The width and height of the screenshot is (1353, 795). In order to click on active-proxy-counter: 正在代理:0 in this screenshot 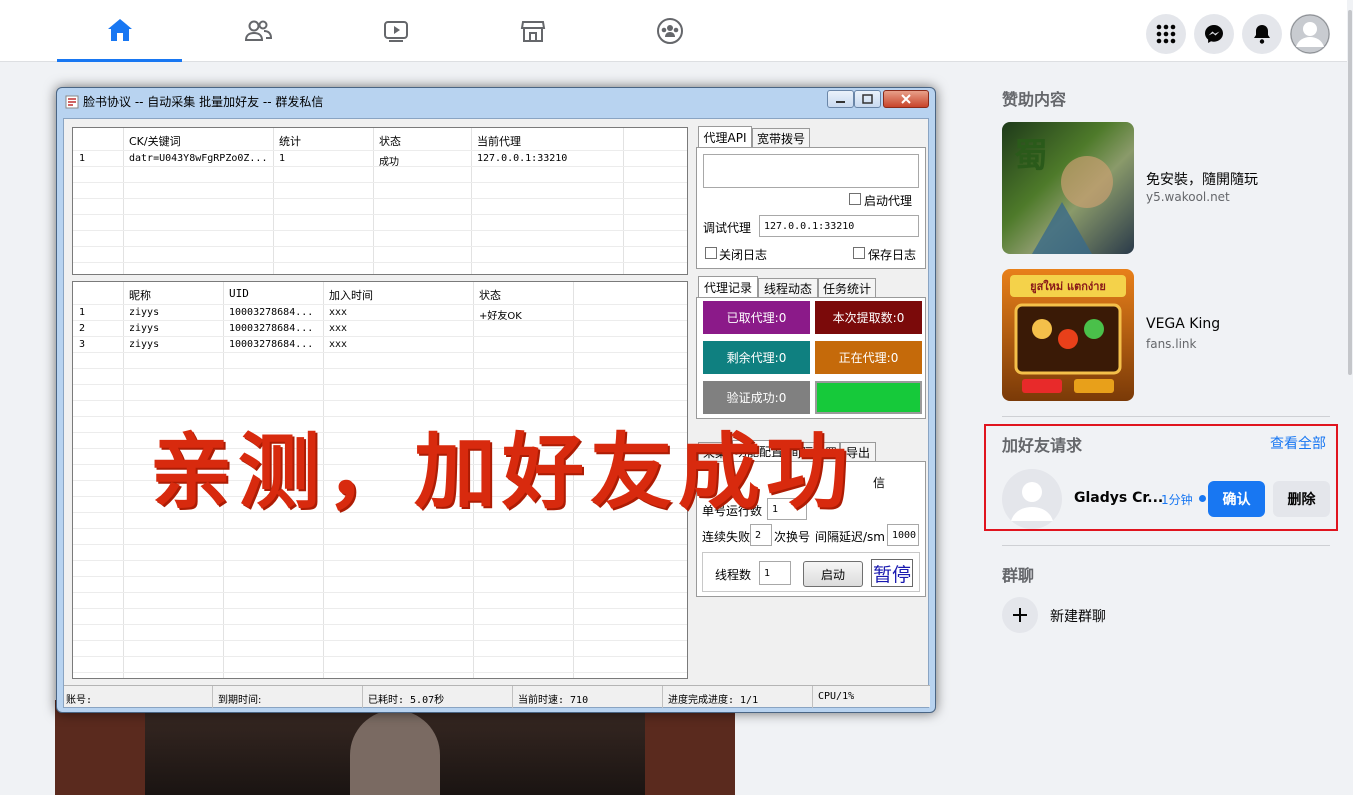, I will do `click(868, 357)`.